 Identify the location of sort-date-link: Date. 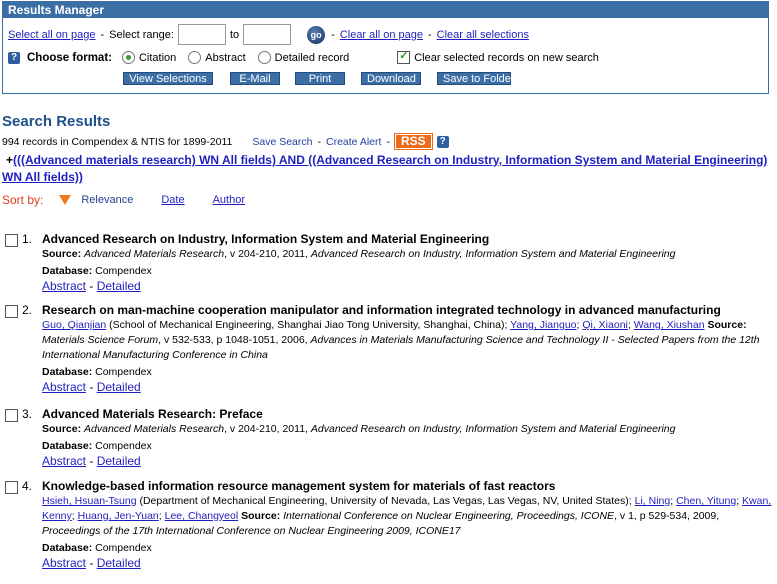
(172, 200).